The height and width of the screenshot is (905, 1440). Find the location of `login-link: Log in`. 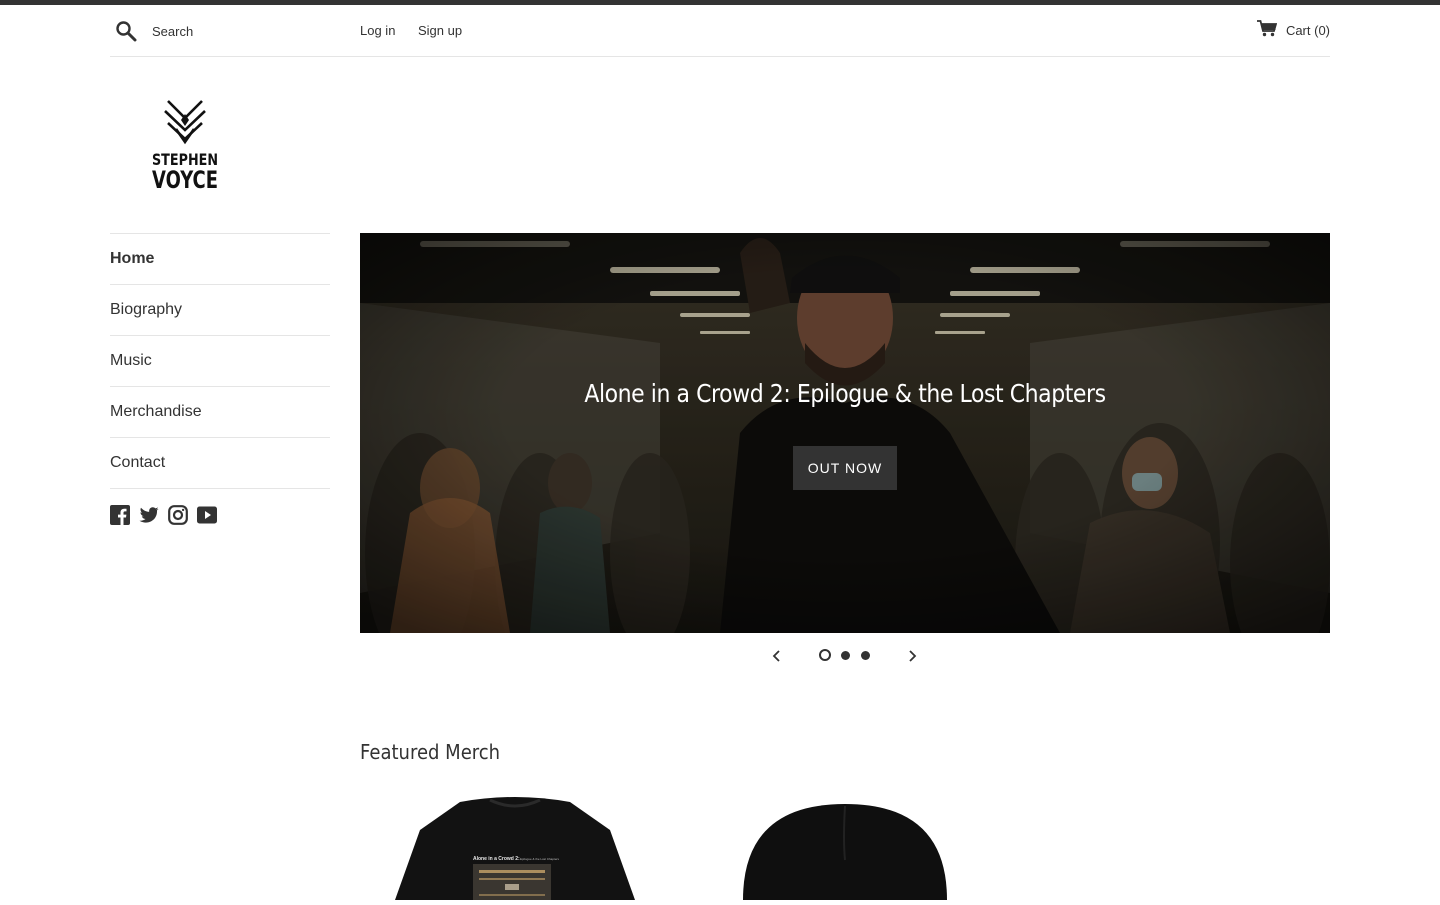

login-link: Log in is located at coordinates (377, 30).